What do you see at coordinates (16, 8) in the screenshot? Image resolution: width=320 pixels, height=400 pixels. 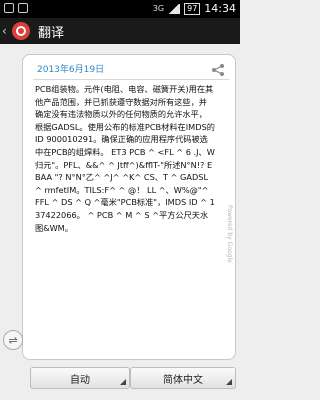 I see `notification-icons` at bounding box center [16, 8].